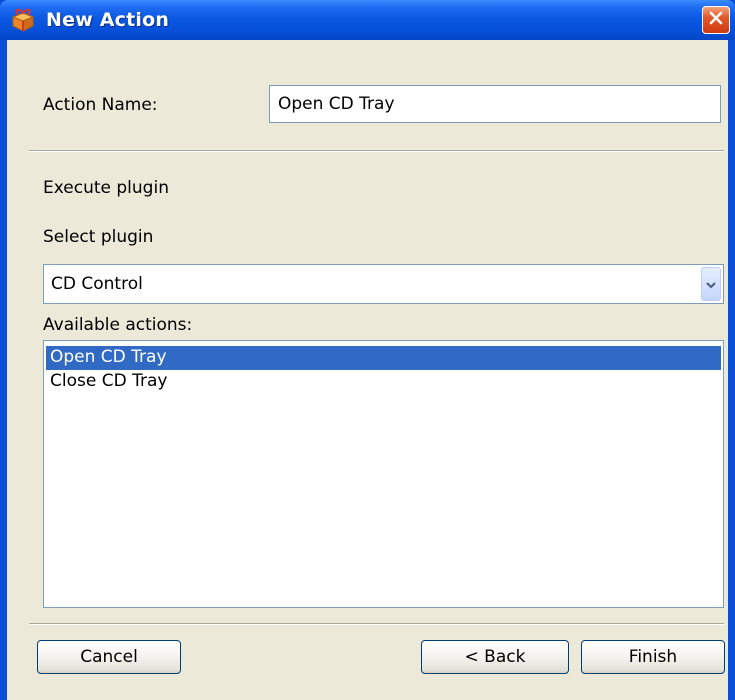 The image size is (735, 700). Describe the element at coordinates (376, 624) in the screenshot. I see `bottom-separator` at that location.